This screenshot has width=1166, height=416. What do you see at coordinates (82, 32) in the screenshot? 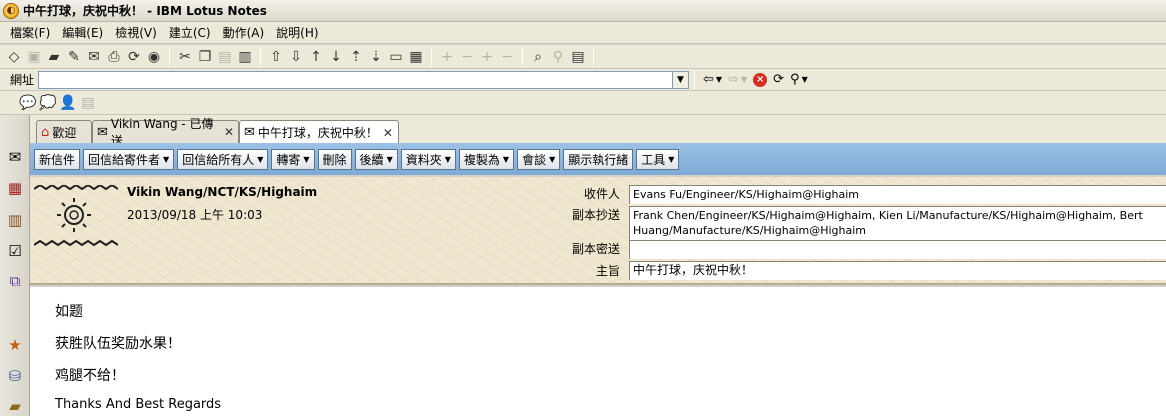
I see `menu-edit: 編輯(E)` at bounding box center [82, 32].